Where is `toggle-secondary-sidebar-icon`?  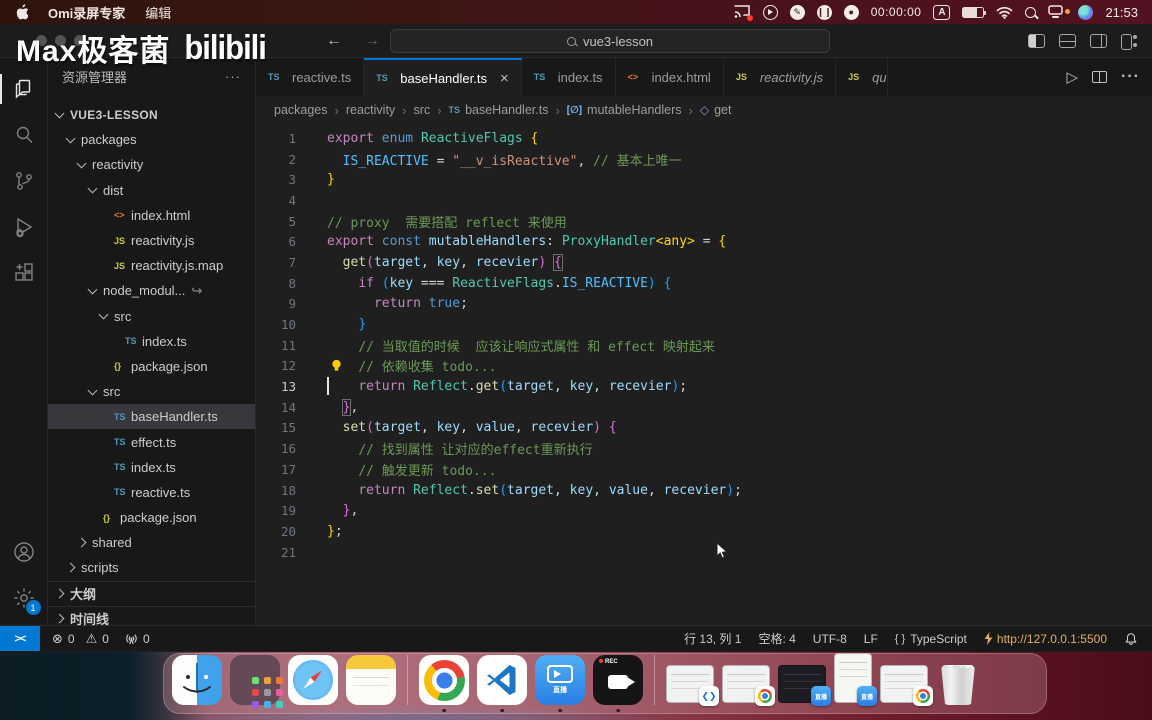 toggle-secondary-sidebar-icon is located at coordinates (1098, 41).